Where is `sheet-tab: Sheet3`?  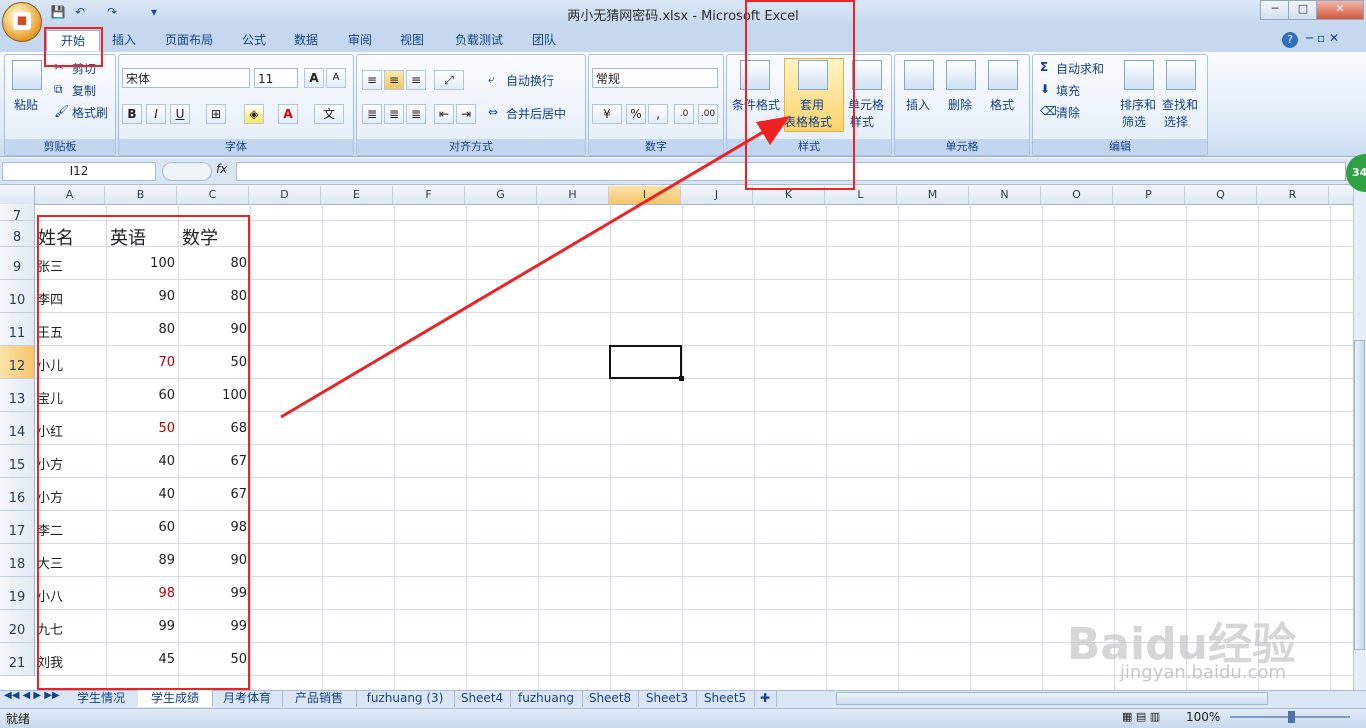 sheet-tab: Sheet3 is located at coordinates (667, 698).